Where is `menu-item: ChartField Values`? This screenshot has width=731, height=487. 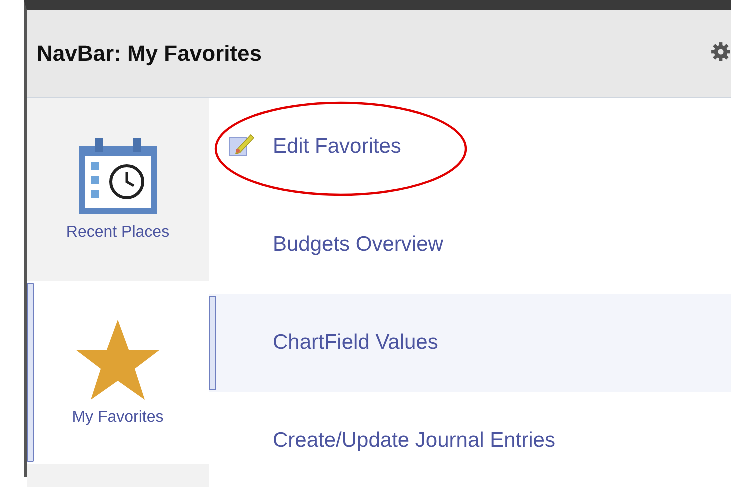 menu-item: ChartField Values is located at coordinates (470, 343).